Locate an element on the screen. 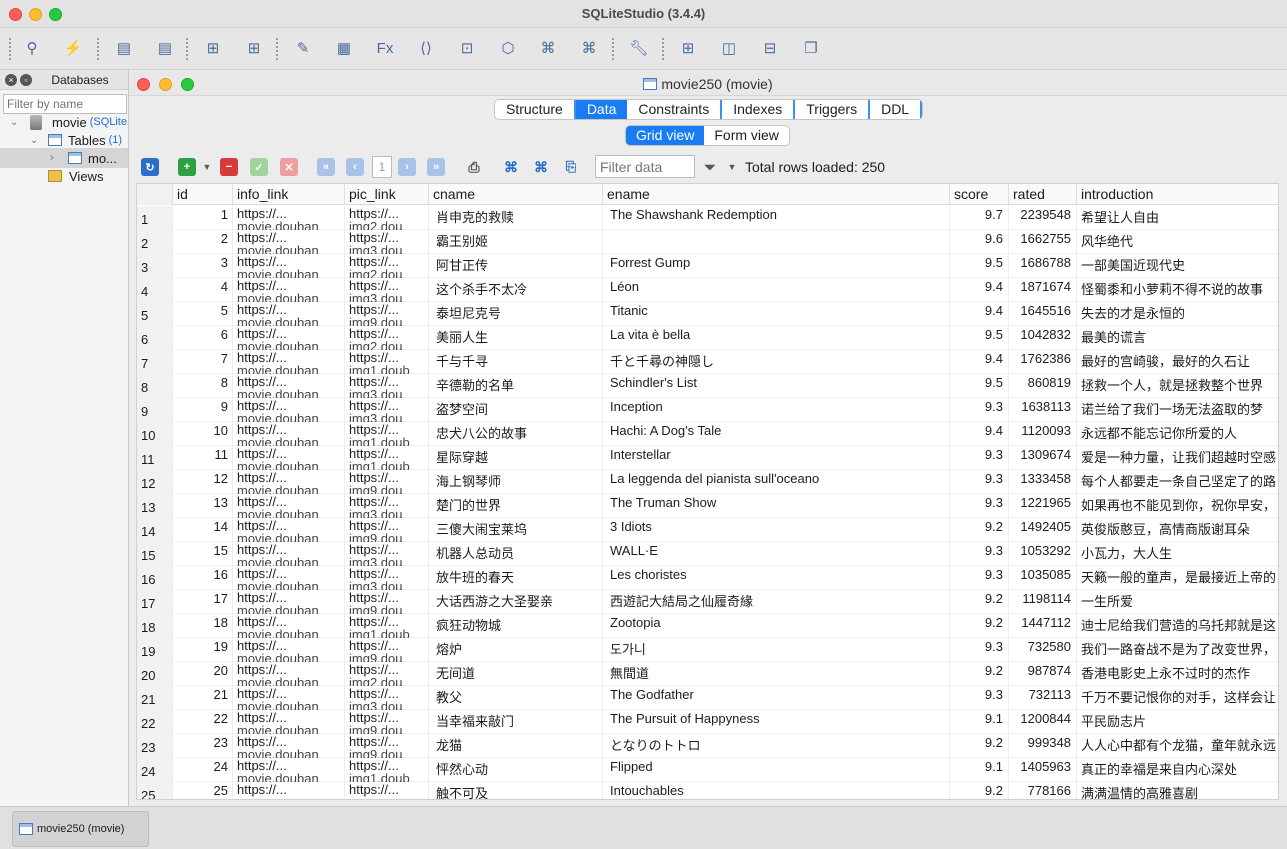 The image size is (1287, 849). row-number: 7 is located at coordinates (155, 362).